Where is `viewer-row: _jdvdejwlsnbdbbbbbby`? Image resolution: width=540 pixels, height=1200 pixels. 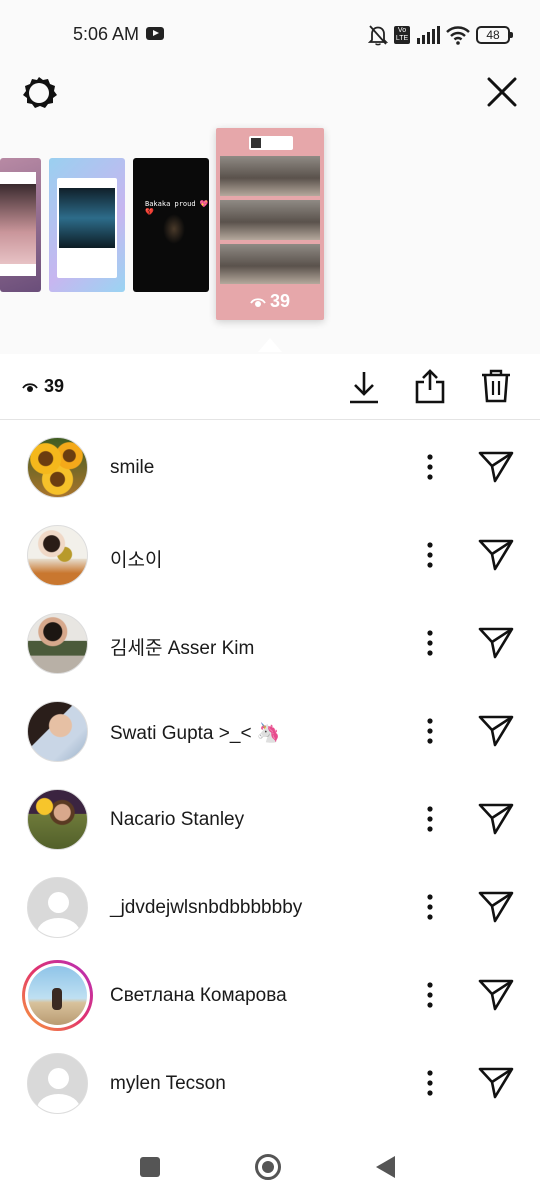 viewer-row: _jdvdejwlsnbdbbbbbby is located at coordinates (270, 905).